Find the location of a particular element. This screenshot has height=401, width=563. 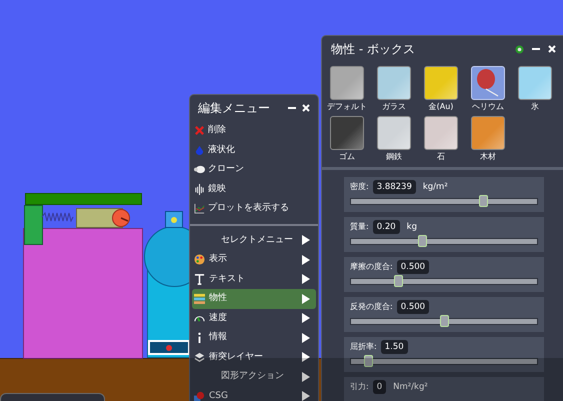

submenu-item: 速度 is located at coordinates (254, 318).